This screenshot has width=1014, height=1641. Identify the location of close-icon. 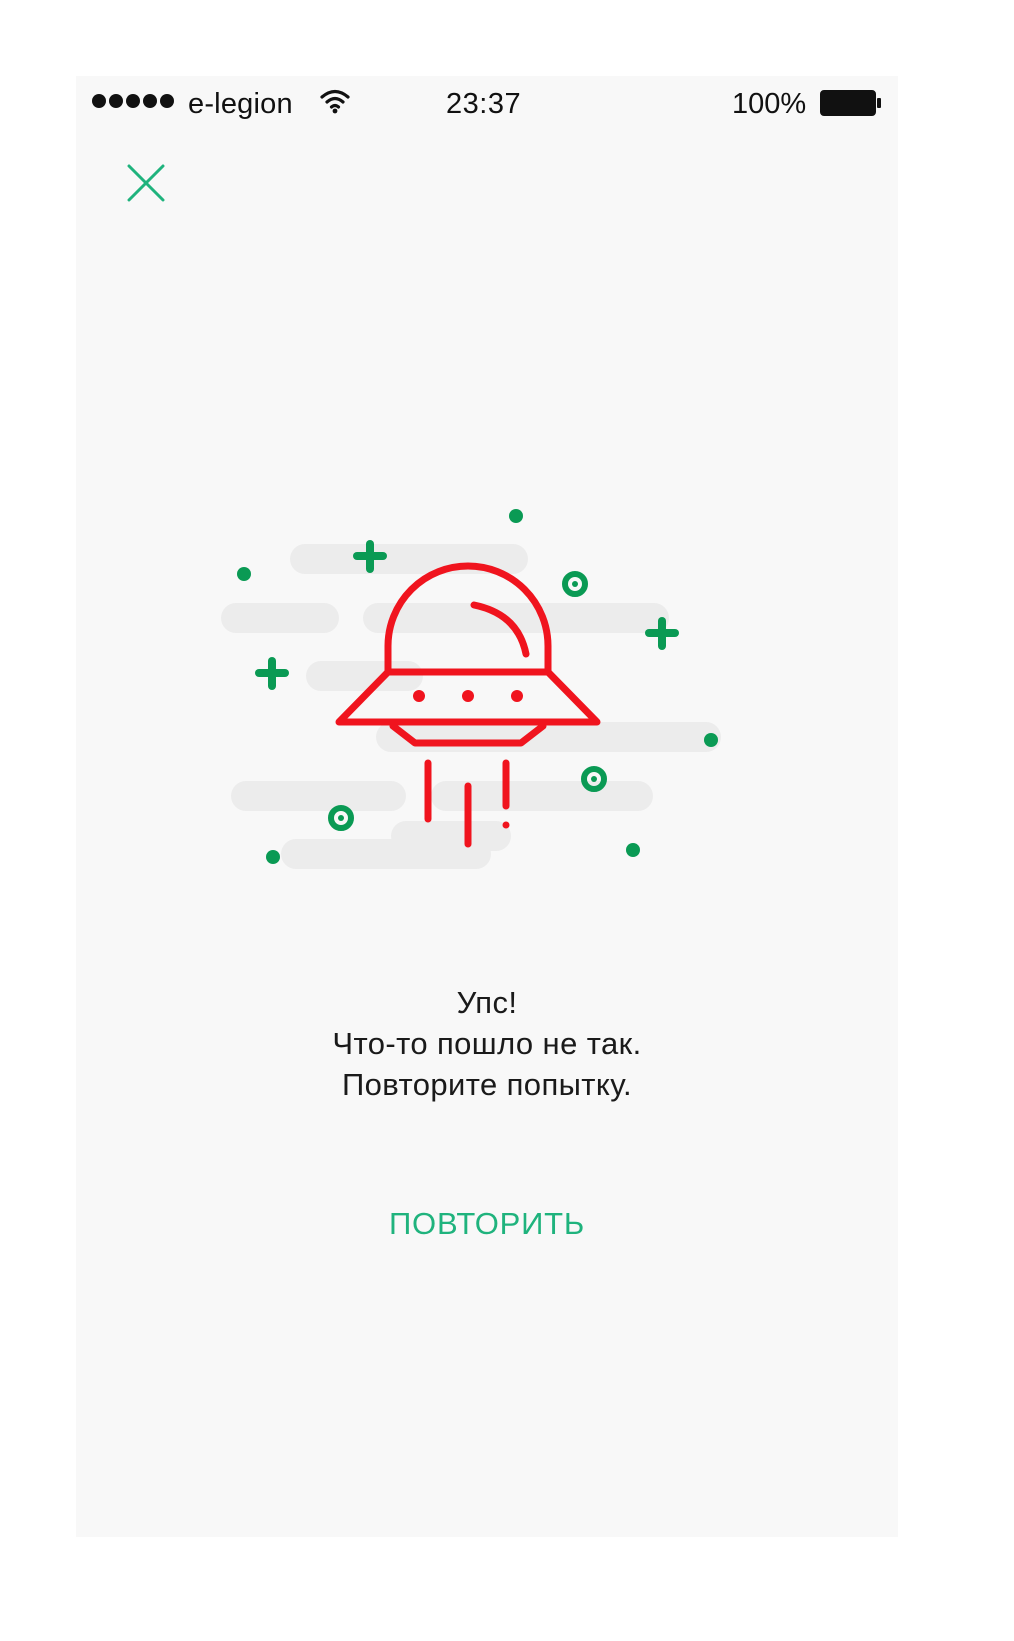
(146, 183).